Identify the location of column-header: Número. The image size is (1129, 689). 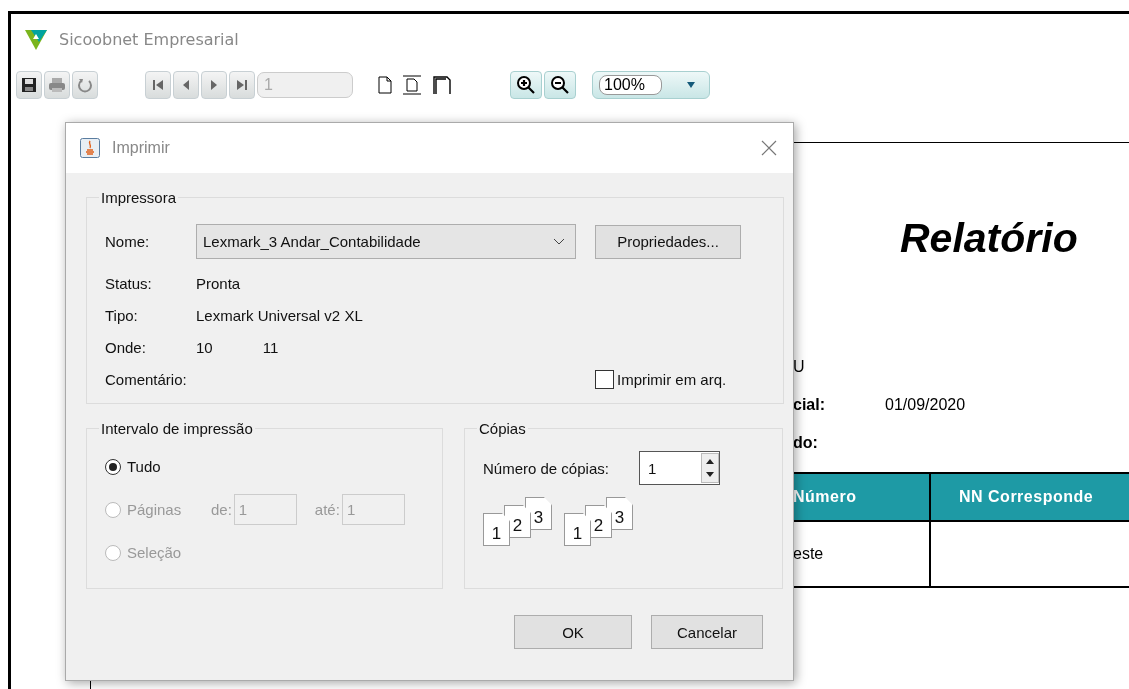
(862, 497).